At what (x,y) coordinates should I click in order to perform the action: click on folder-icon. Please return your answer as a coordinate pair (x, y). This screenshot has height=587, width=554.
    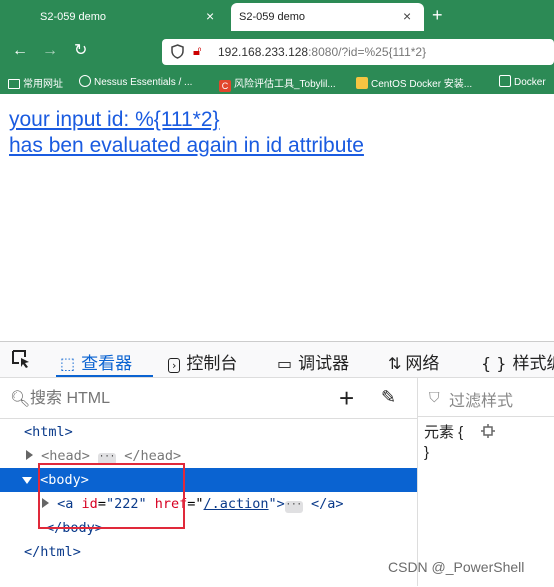
    Looking at the image, I should click on (14, 84).